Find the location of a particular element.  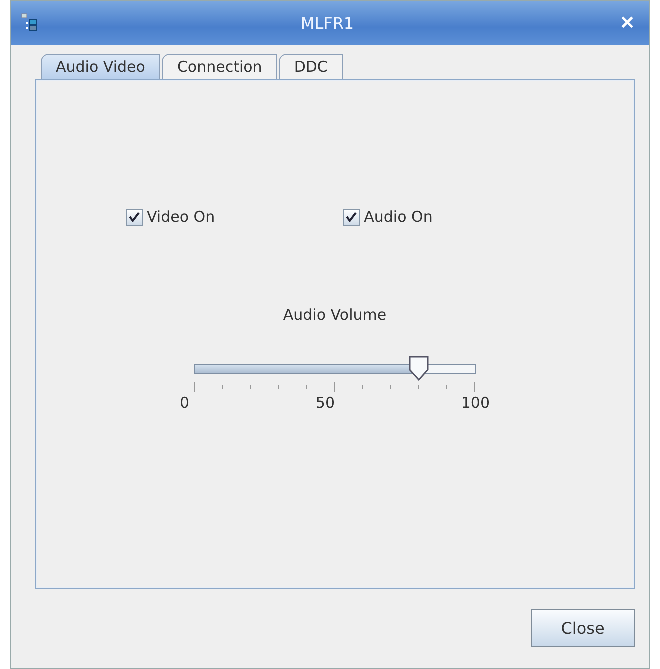

close-button: ✕ is located at coordinates (627, 23).